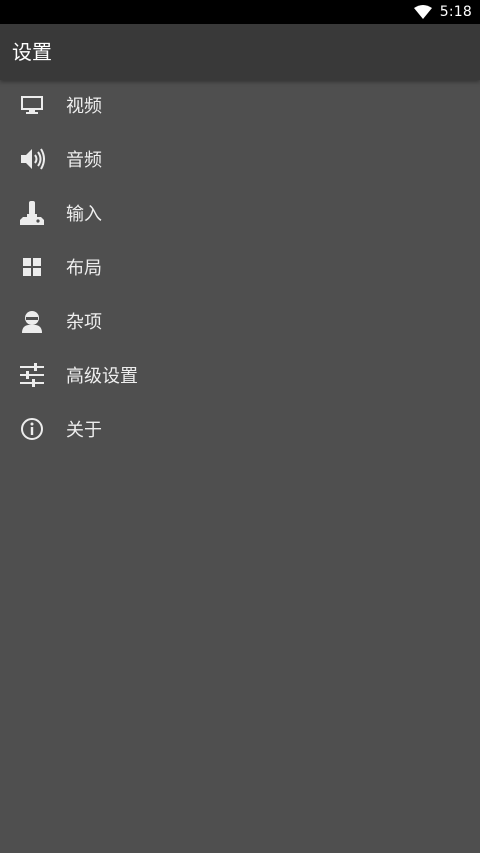 The height and width of the screenshot is (853, 480). What do you see at coordinates (84, 214) in the screenshot?
I see `menu-item-label: 输入` at bounding box center [84, 214].